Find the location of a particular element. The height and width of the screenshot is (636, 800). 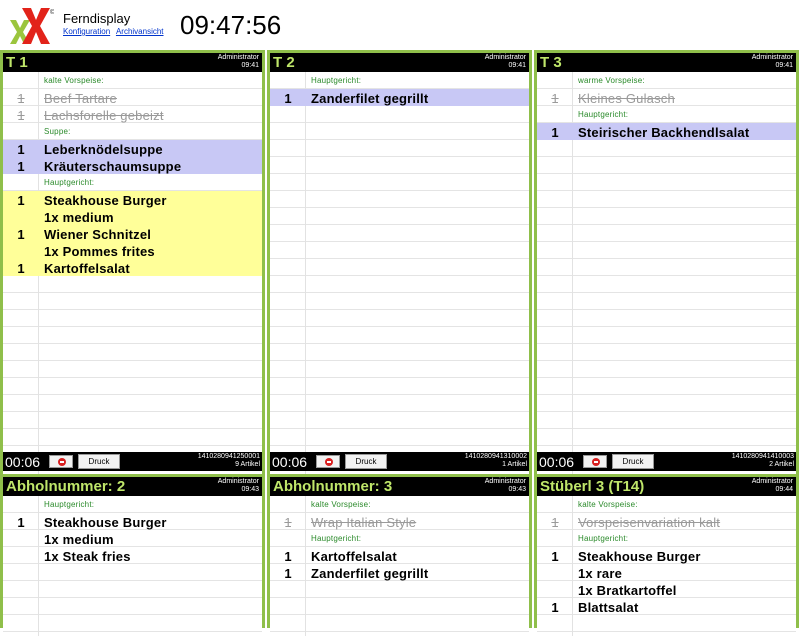

order-item: 1x Bratkartoffel is located at coordinates (666, 589).